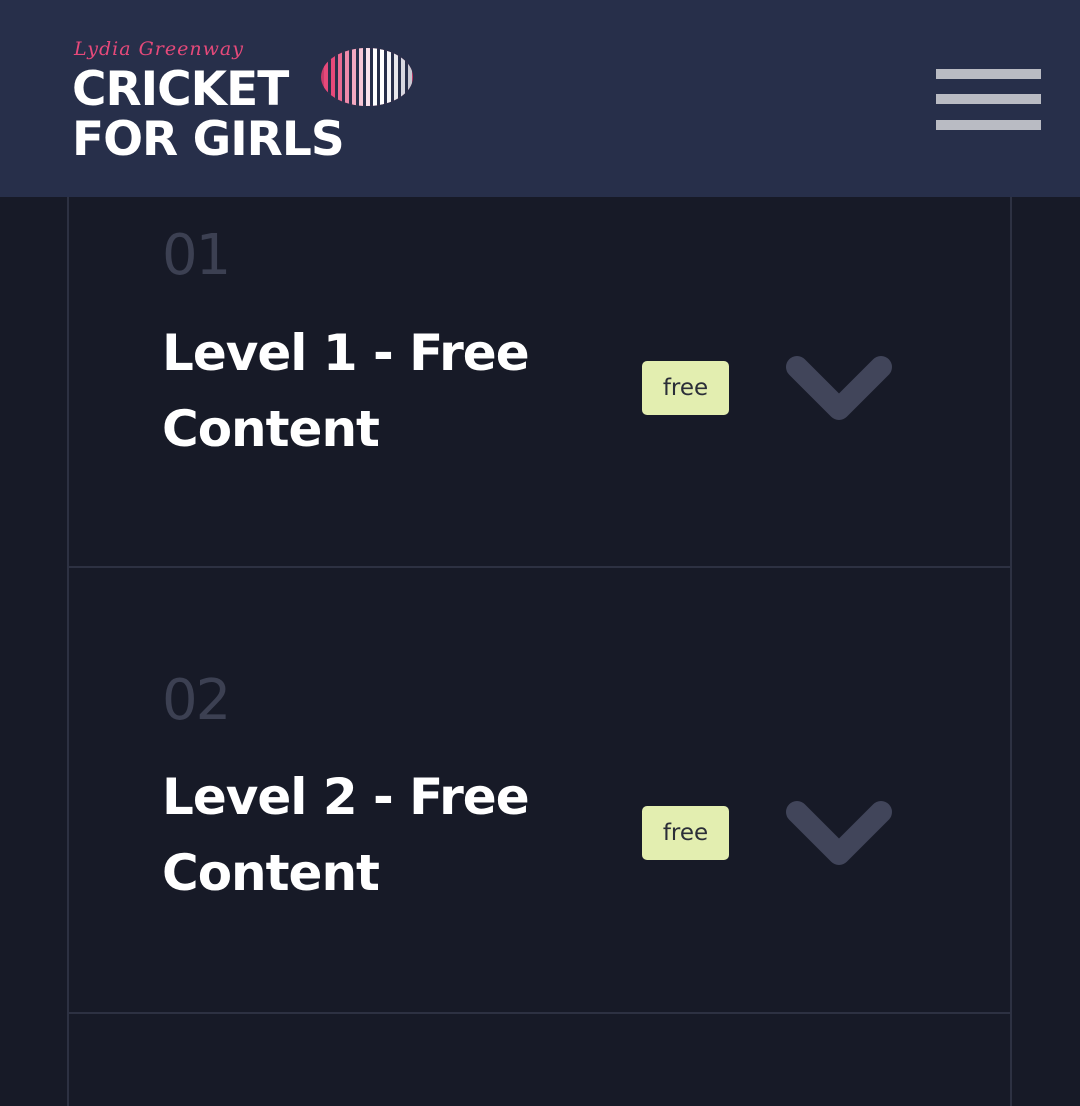  What do you see at coordinates (196, 700) in the screenshot?
I see `level-number: 02` at bounding box center [196, 700].